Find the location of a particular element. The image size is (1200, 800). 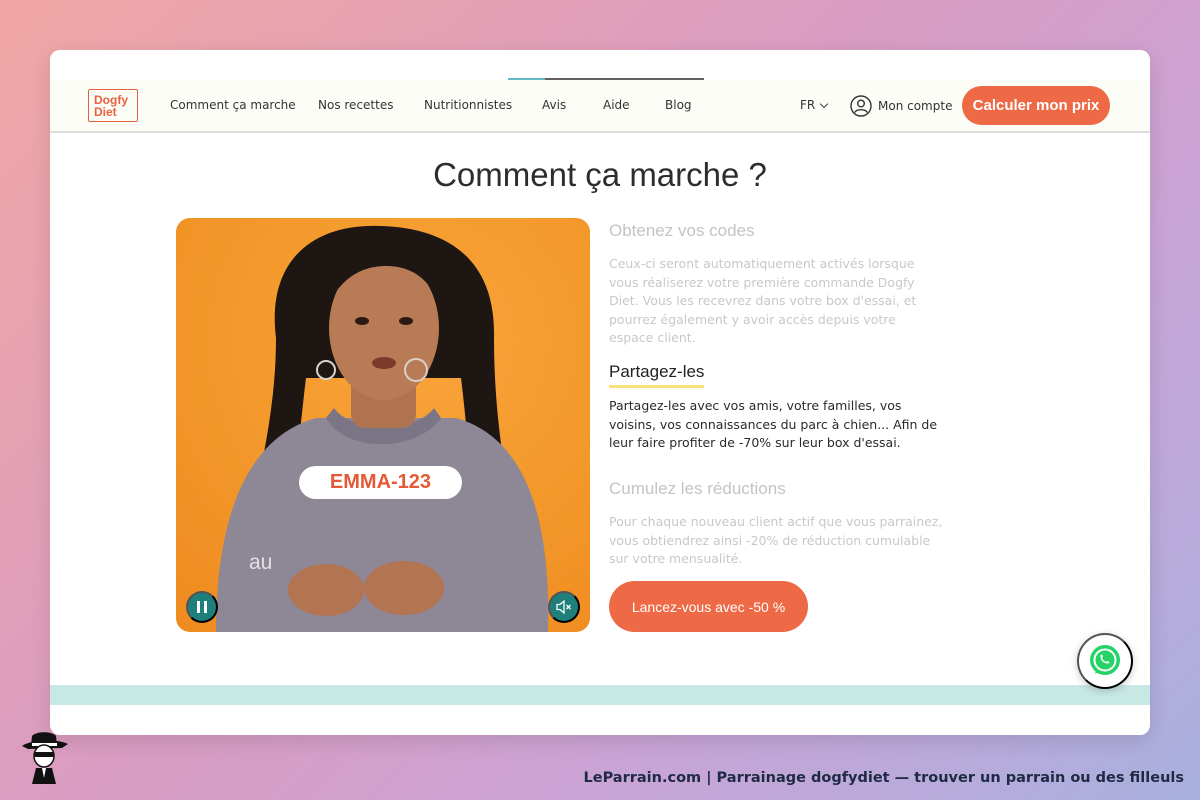

step-title-share: Partagez-les is located at coordinates (657, 375).